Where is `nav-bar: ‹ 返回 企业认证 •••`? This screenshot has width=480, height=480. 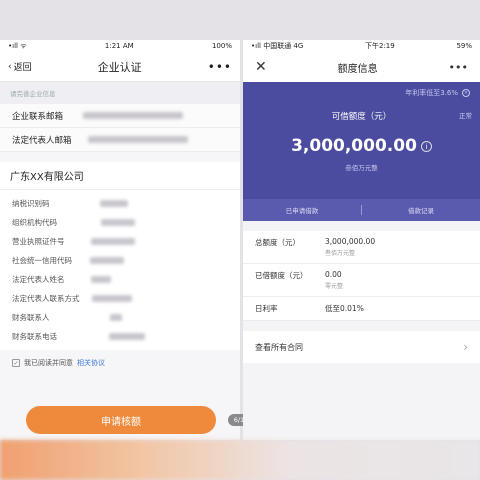
nav-bar: ‹ 返回 企业认证 ••• is located at coordinates (120, 67).